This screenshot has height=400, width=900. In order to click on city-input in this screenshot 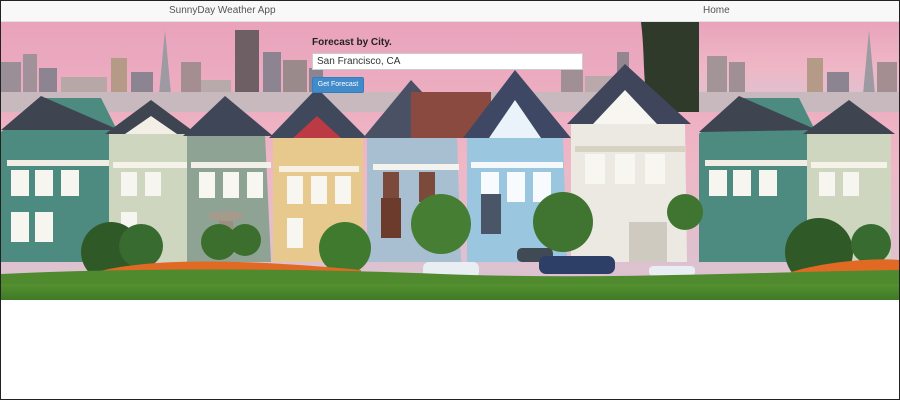, I will do `click(447, 61)`.